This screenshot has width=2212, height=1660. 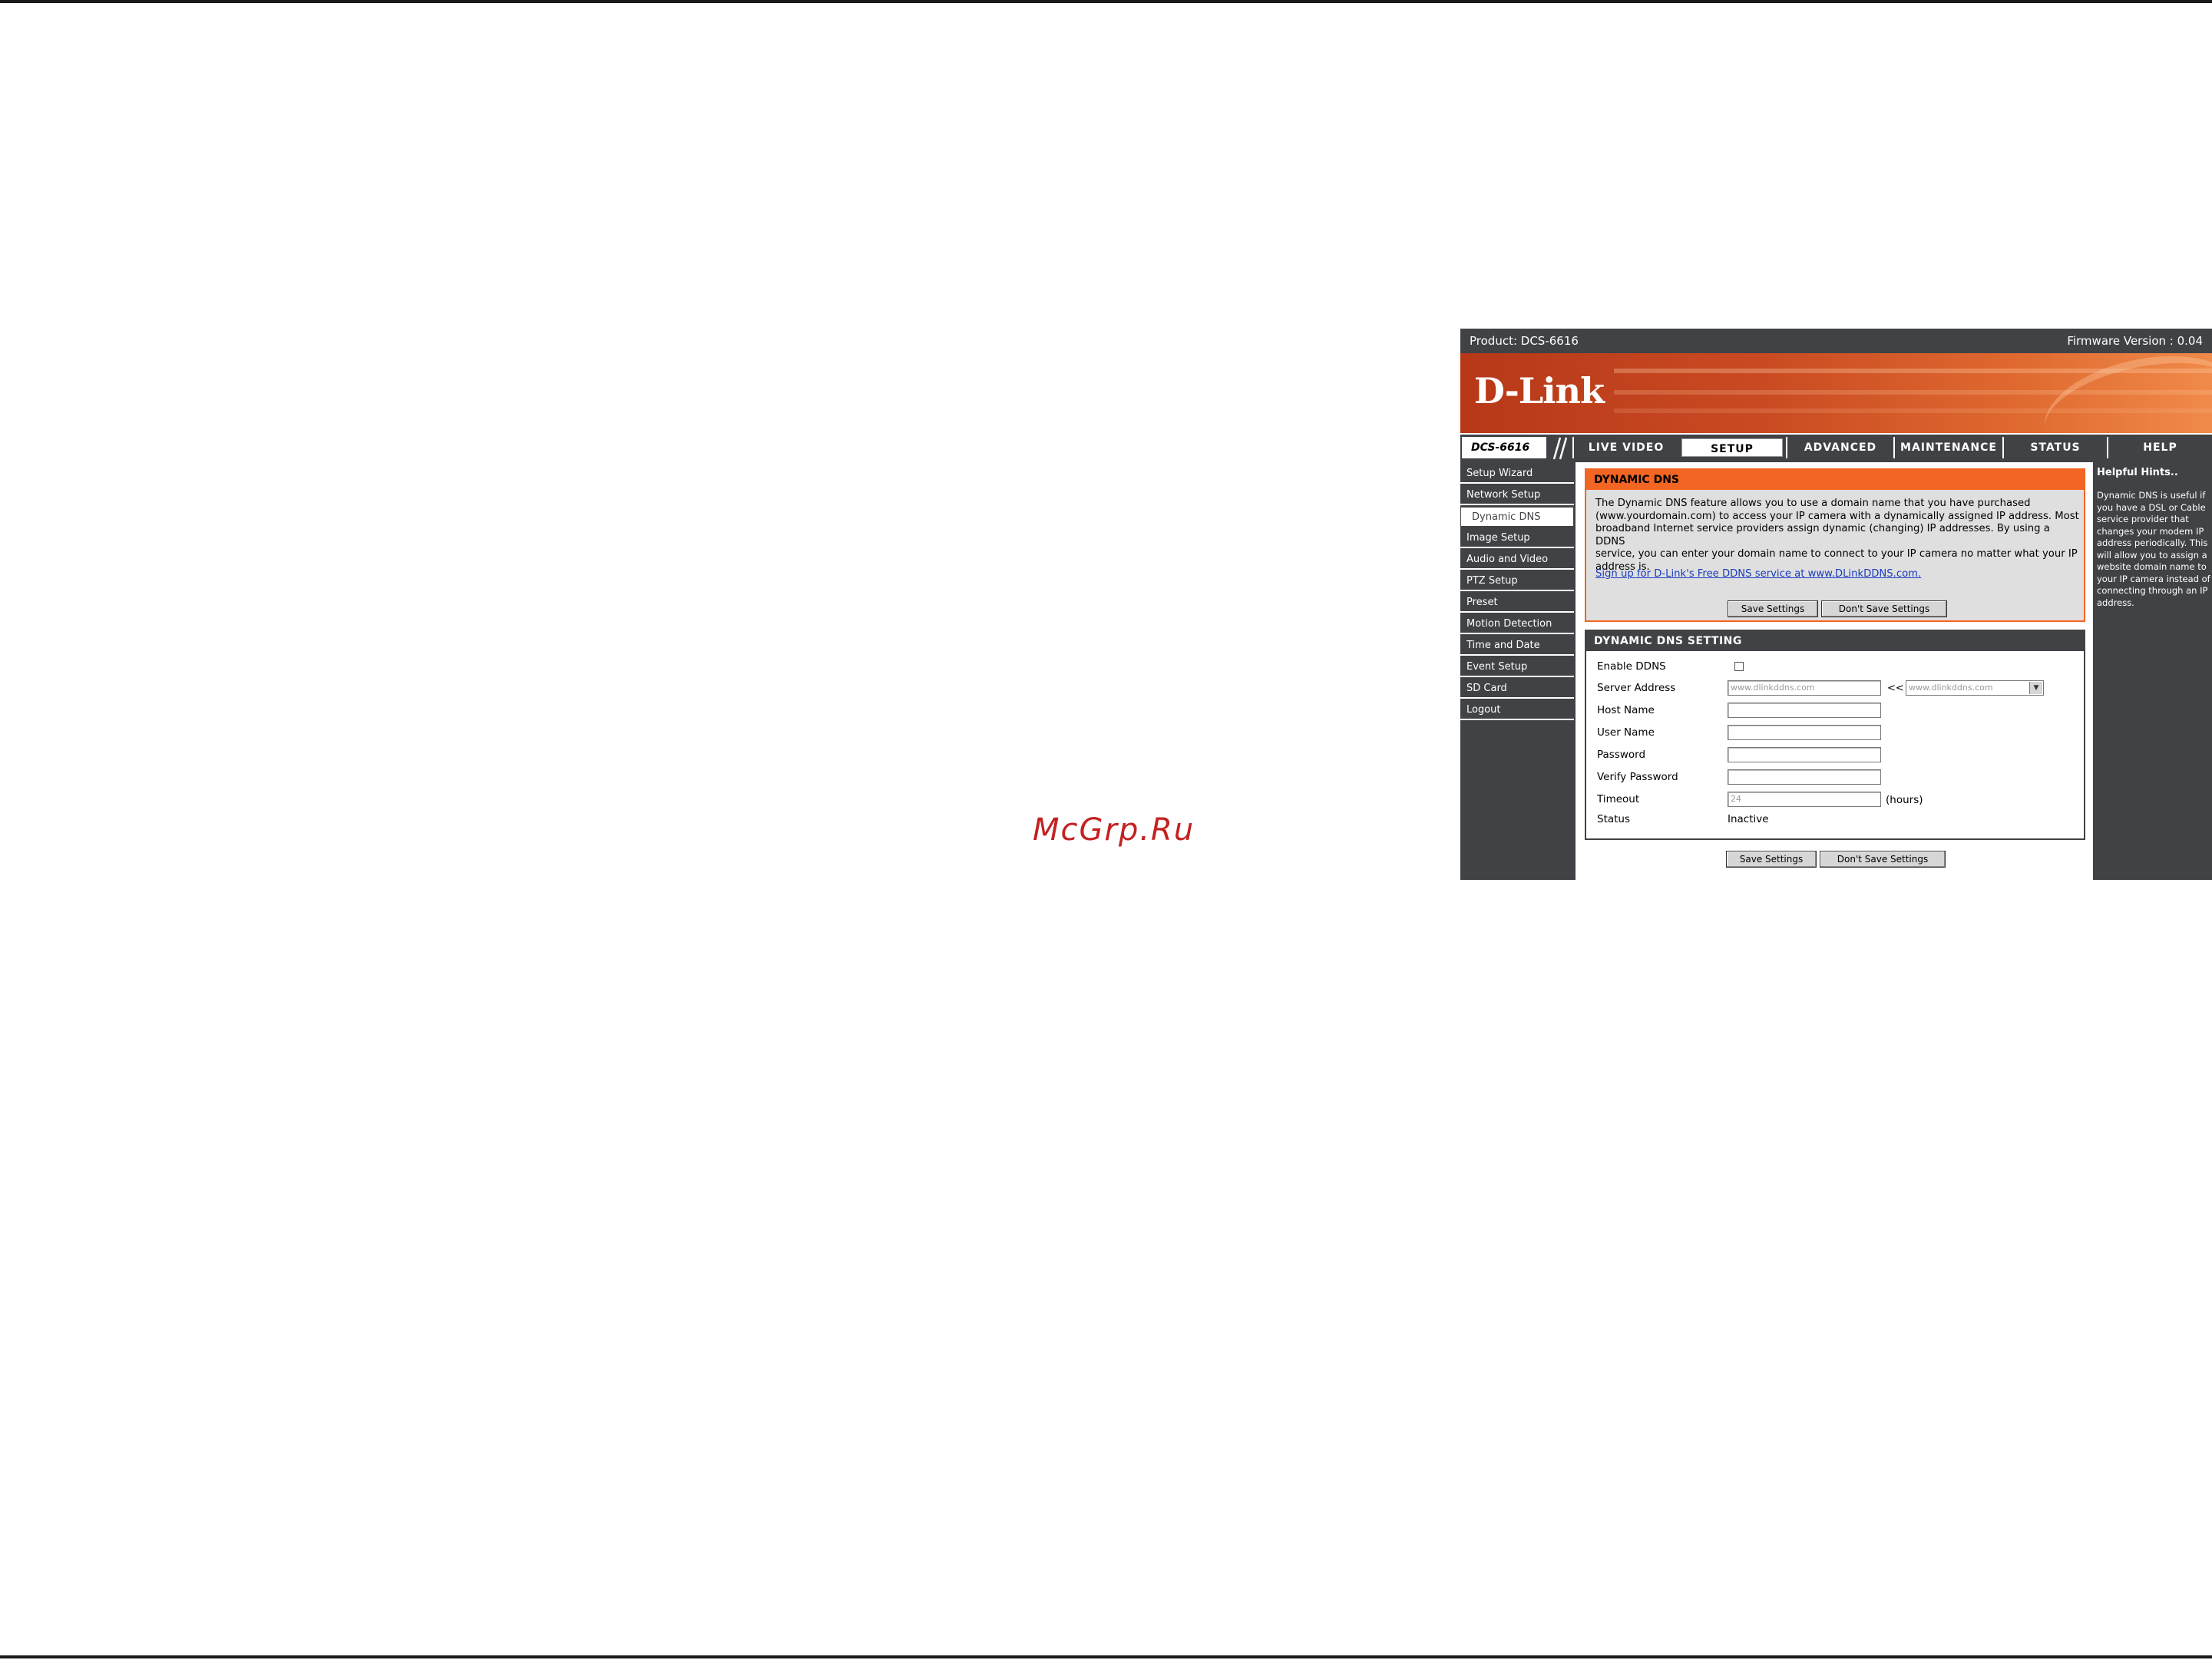 What do you see at coordinates (1948, 447) in the screenshot?
I see `tab-maintenance: MAINTENANCE` at bounding box center [1948, 447].